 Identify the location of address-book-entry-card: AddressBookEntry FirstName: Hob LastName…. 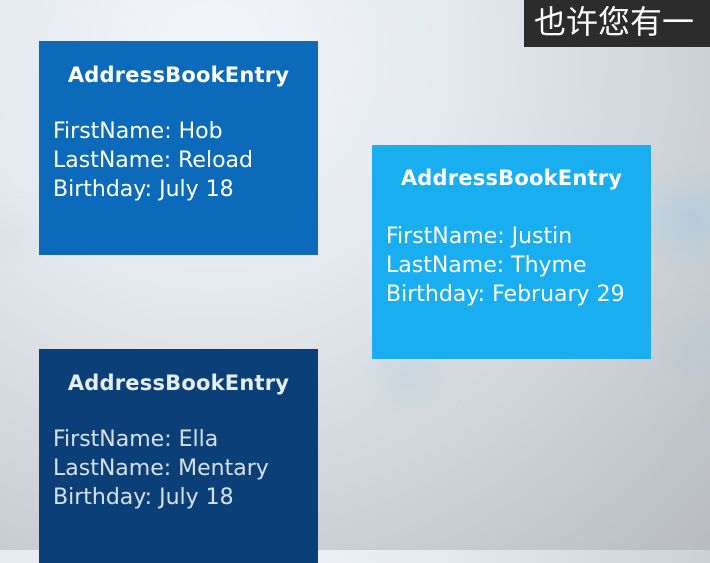
(178, 148).